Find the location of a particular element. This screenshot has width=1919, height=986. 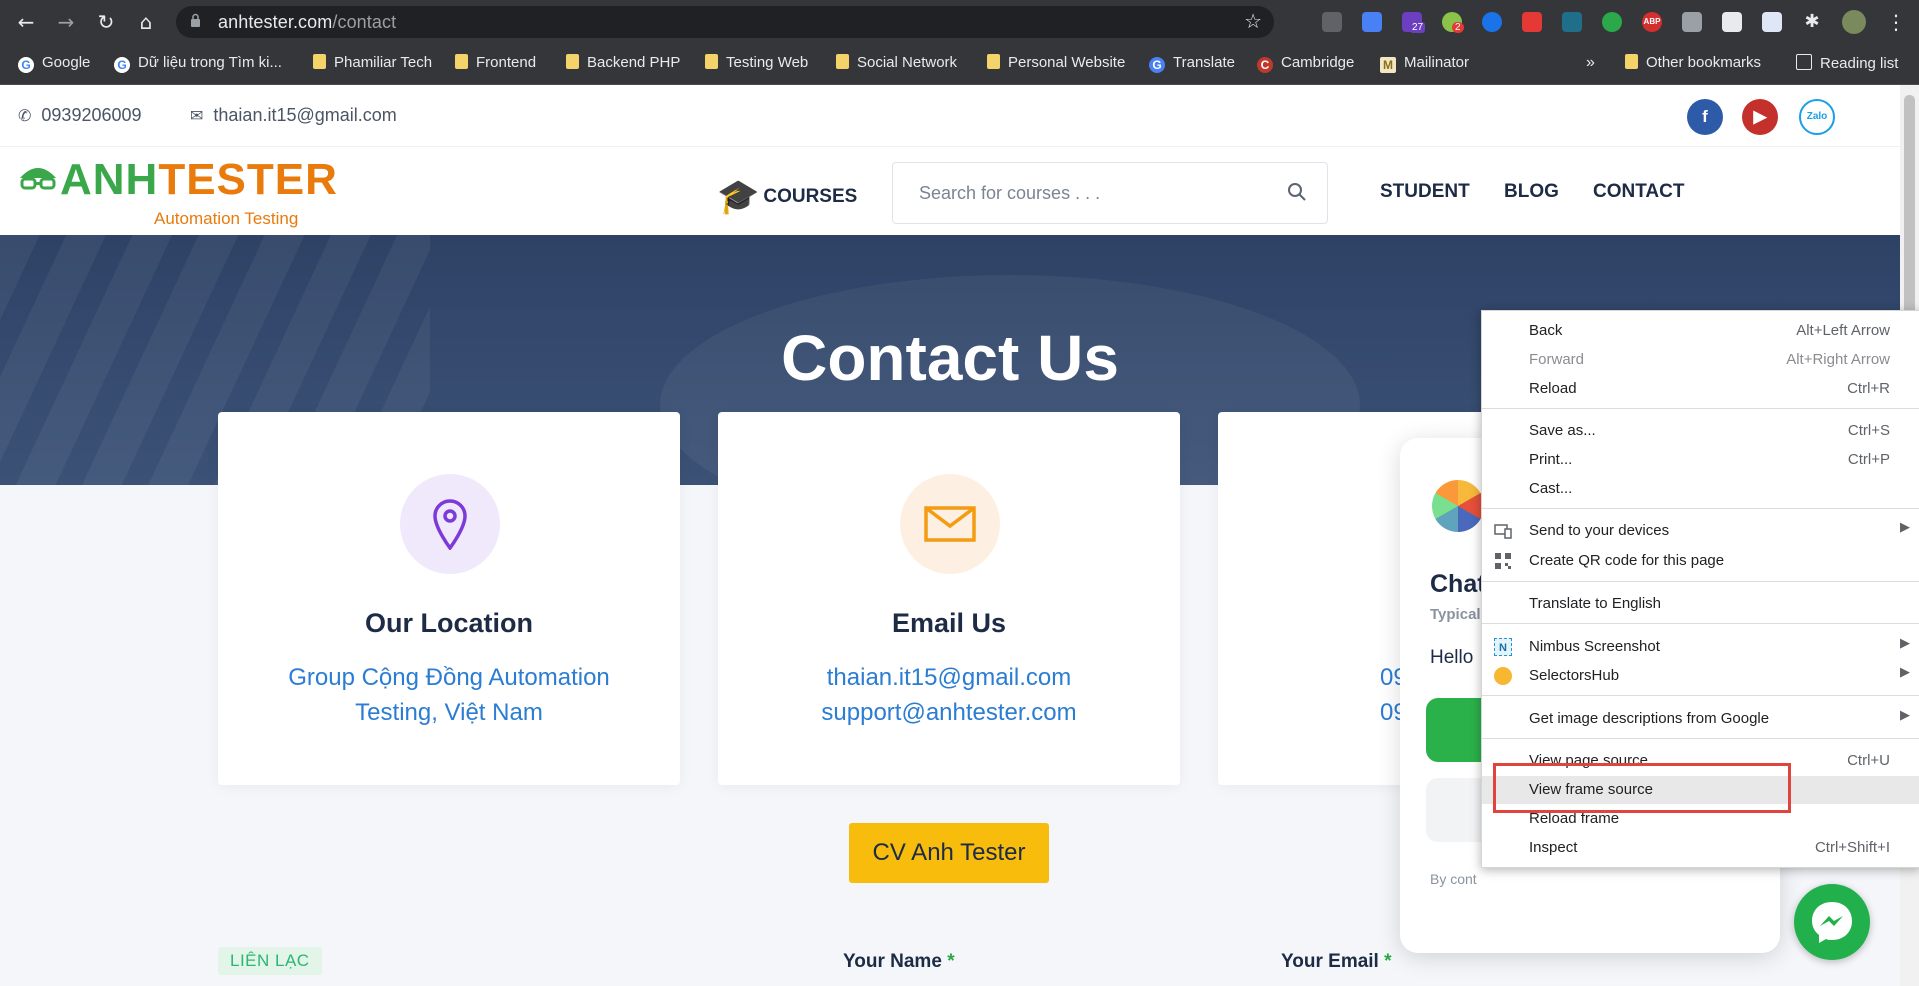

menu-item-label: Send to your devices is located at coordinates (1599, 530).